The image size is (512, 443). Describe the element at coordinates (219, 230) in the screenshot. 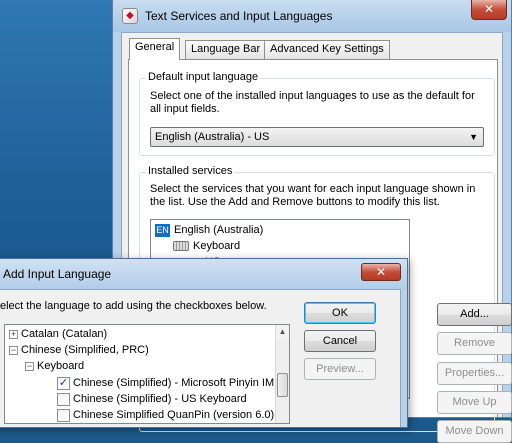

I see `tree-item-label: English (Australia)` at that location.